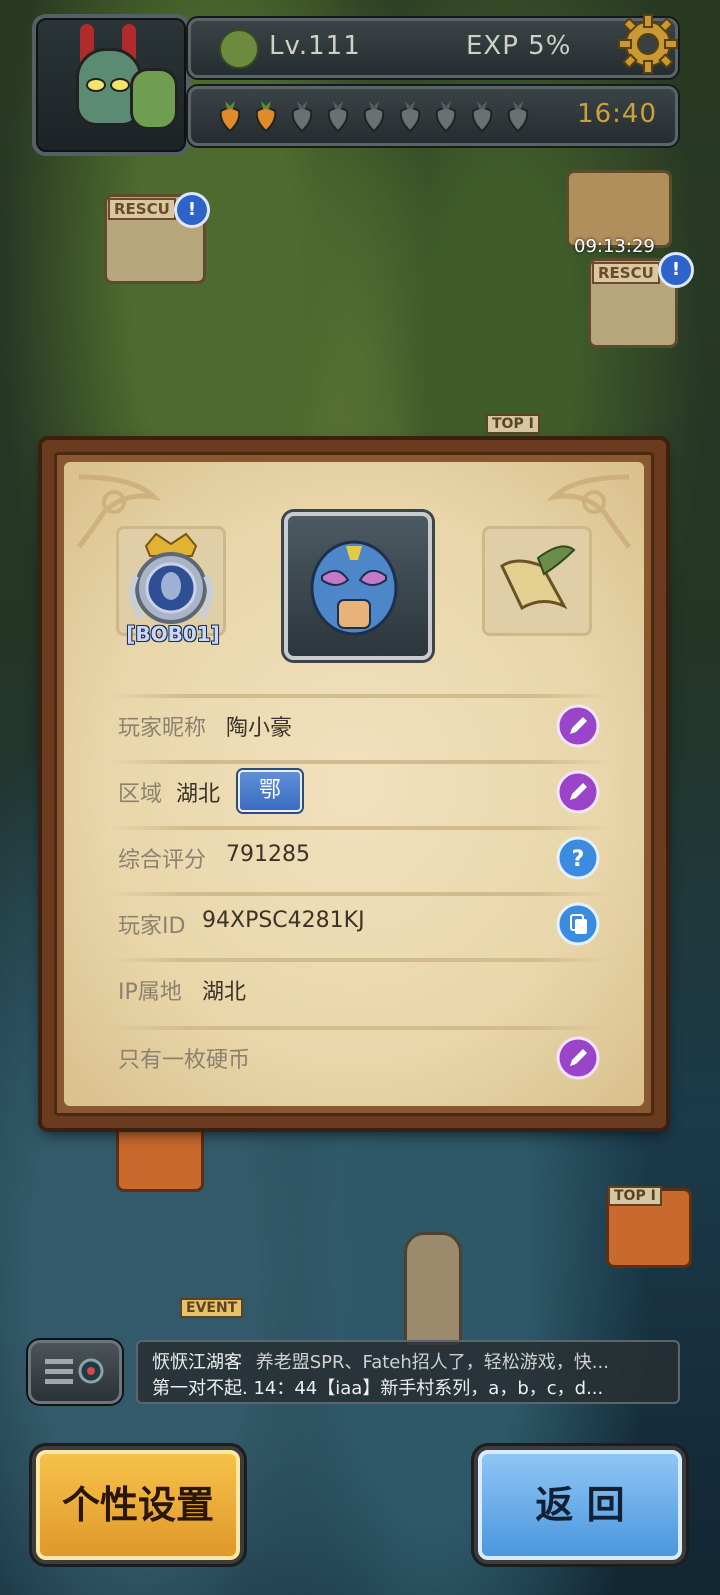  What do you see at coordinates (111, 85) in the screenshot?
I see `player-avatar` at bounding box center [111, 85].